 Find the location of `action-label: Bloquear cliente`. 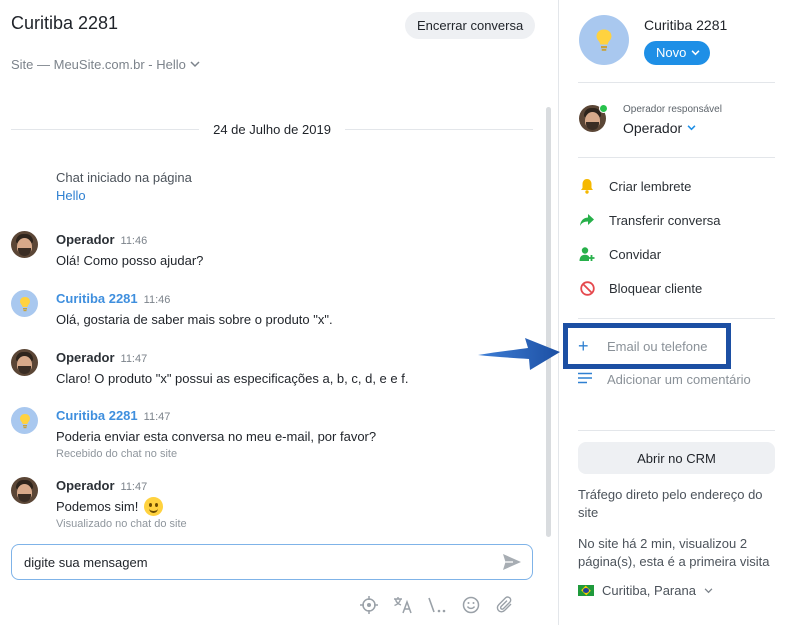

action-label: Bloquear cliente is located at coordinates (656, 288).